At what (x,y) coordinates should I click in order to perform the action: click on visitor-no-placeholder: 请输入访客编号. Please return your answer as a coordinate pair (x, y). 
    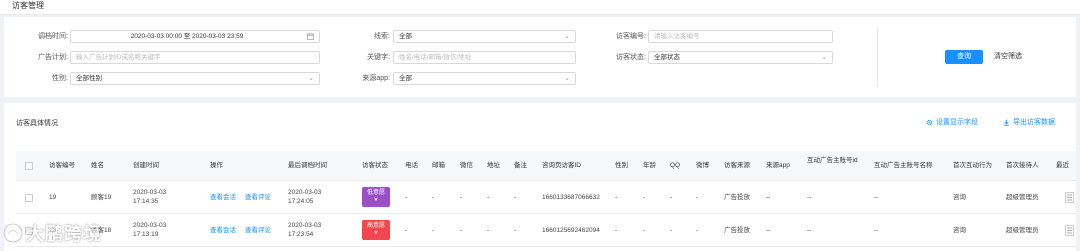
    Looking at the image, I should click on (677, 36).